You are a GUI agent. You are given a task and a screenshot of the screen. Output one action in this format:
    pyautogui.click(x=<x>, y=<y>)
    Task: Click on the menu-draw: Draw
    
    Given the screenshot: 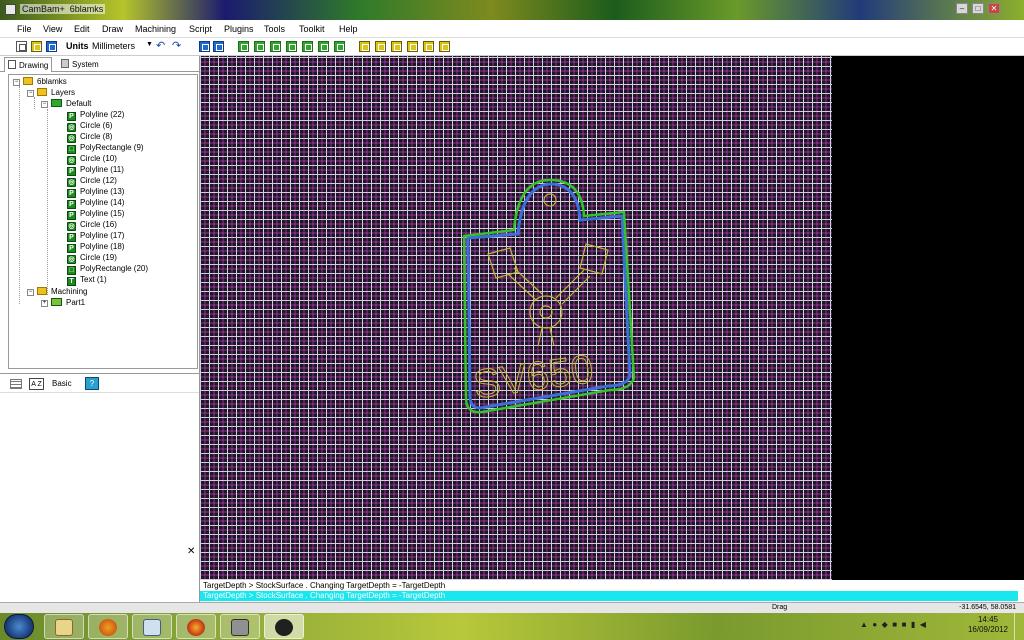 What is the action you would take?
    pyautogui.click(x=112, y=29)
    